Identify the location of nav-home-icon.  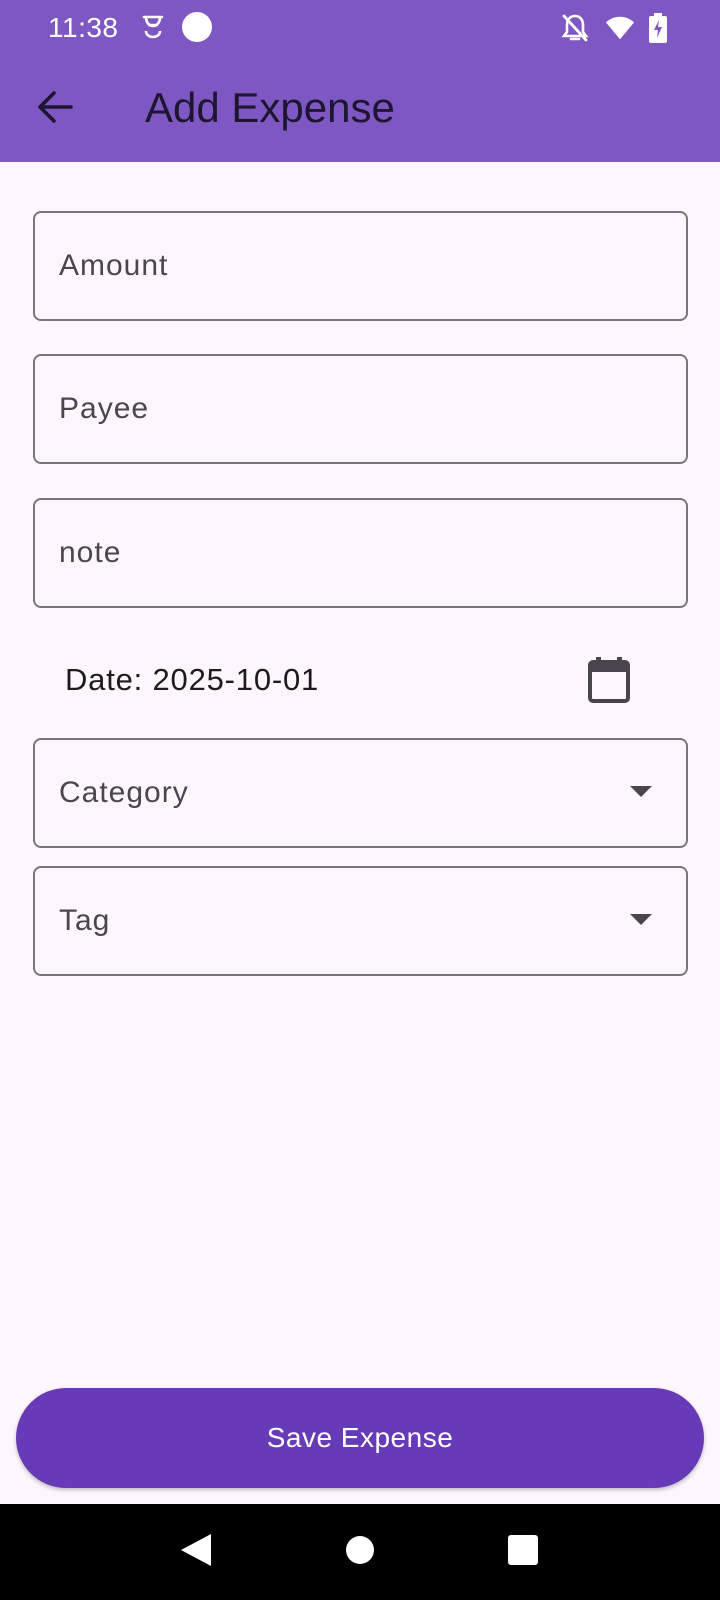
(360, 1552).